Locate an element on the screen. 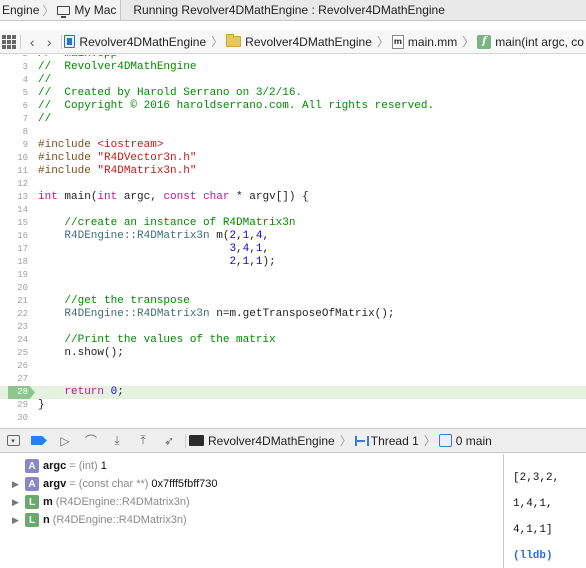 The height and width of the screenshot is (568, 586). line-number: 19 is located at coordinates (22, 275).